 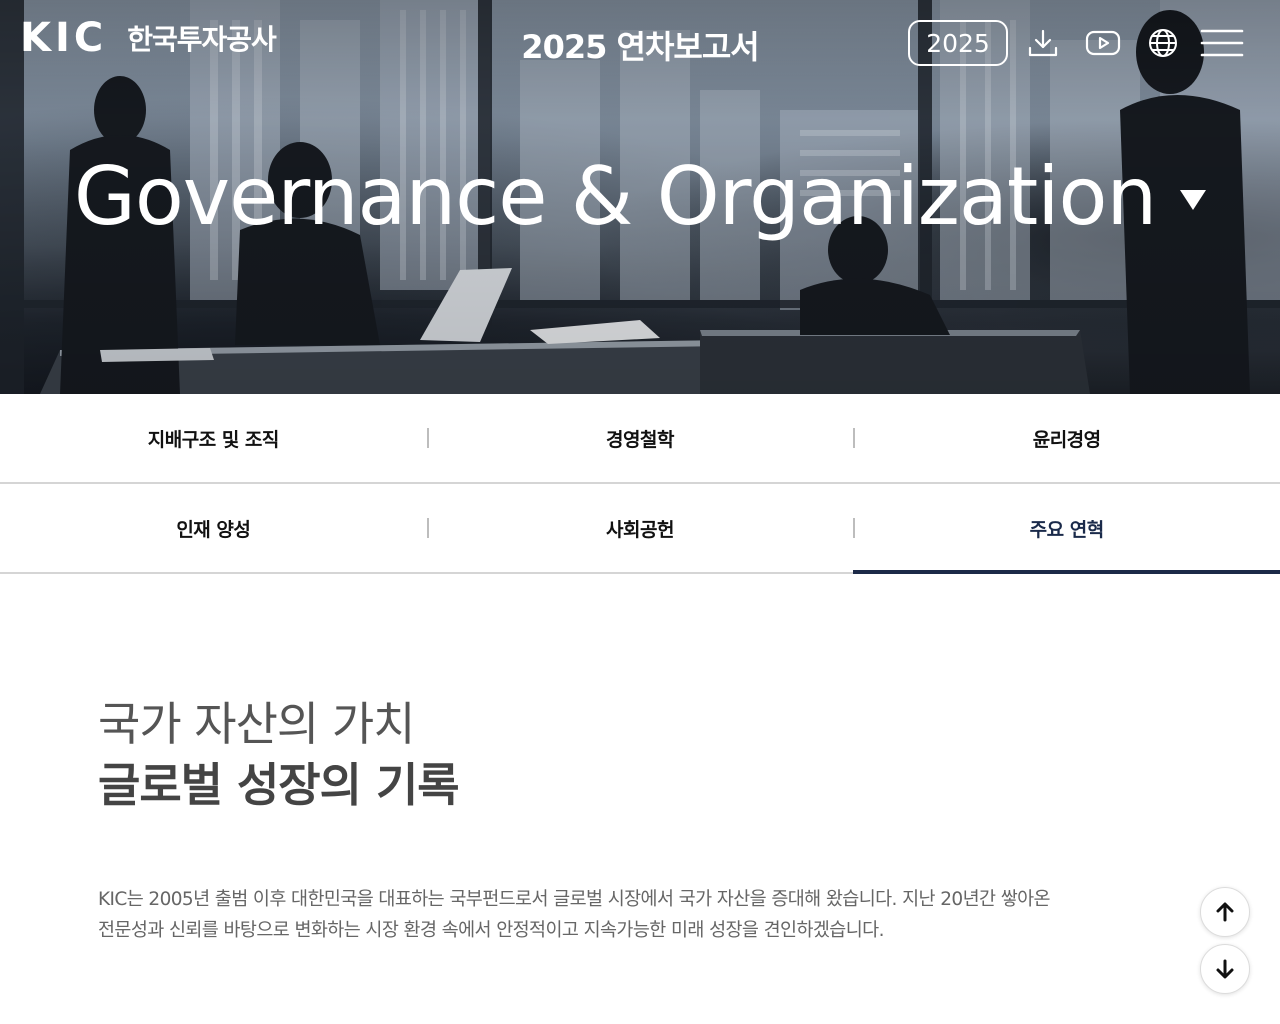 I want to click on top-navigation-bar: KIC 한국투자공사 2025 연차보고서 2025, so click(x=640, y=42).